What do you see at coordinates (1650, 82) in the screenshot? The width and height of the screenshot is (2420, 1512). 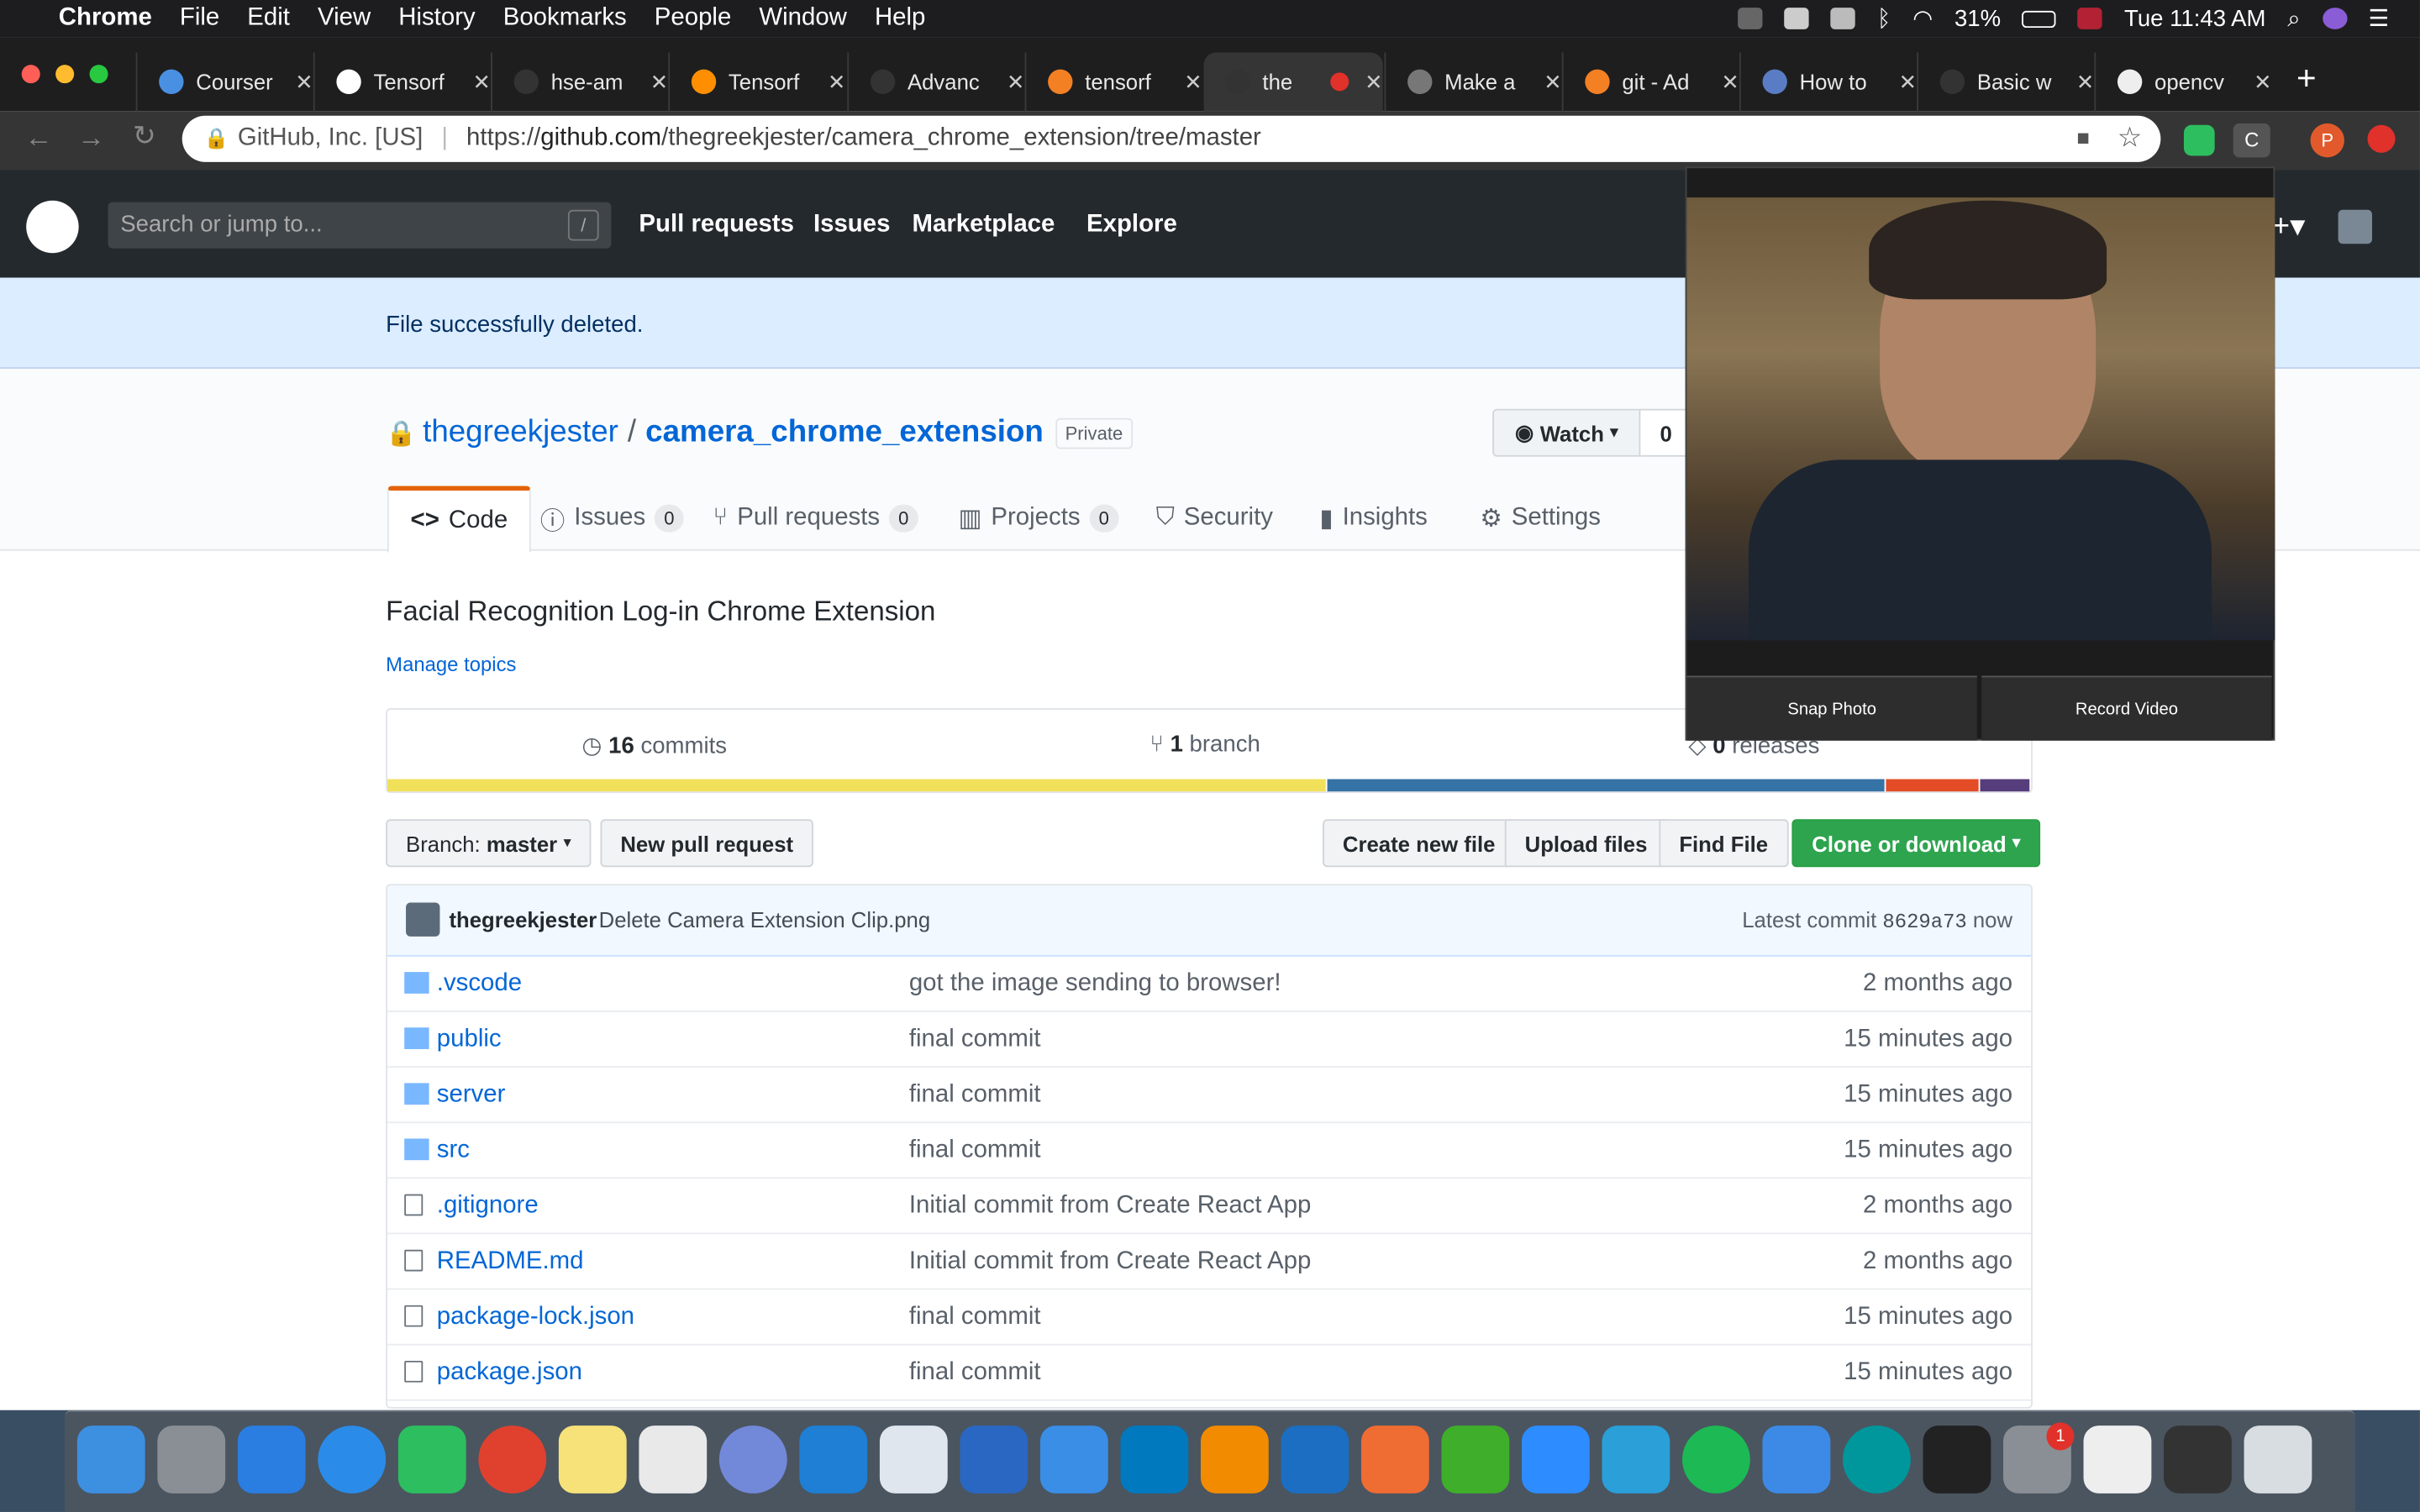 I see `browser-tab: git - Ad ✕` at bounding box center [1650, 82].